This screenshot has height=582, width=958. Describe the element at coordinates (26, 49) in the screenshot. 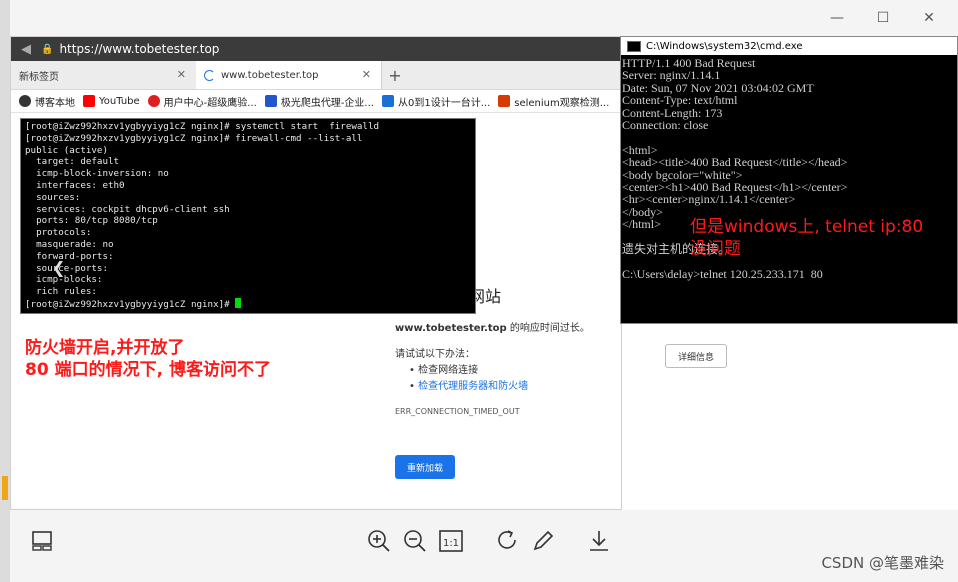

I see `back-icon: ◀` at that location.